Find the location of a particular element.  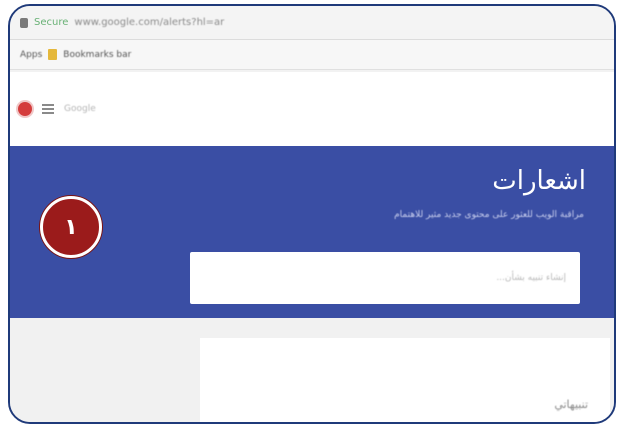

address-bar: Secure www.google.com/alerts?hl=ar is located at coordinates (312, 23).